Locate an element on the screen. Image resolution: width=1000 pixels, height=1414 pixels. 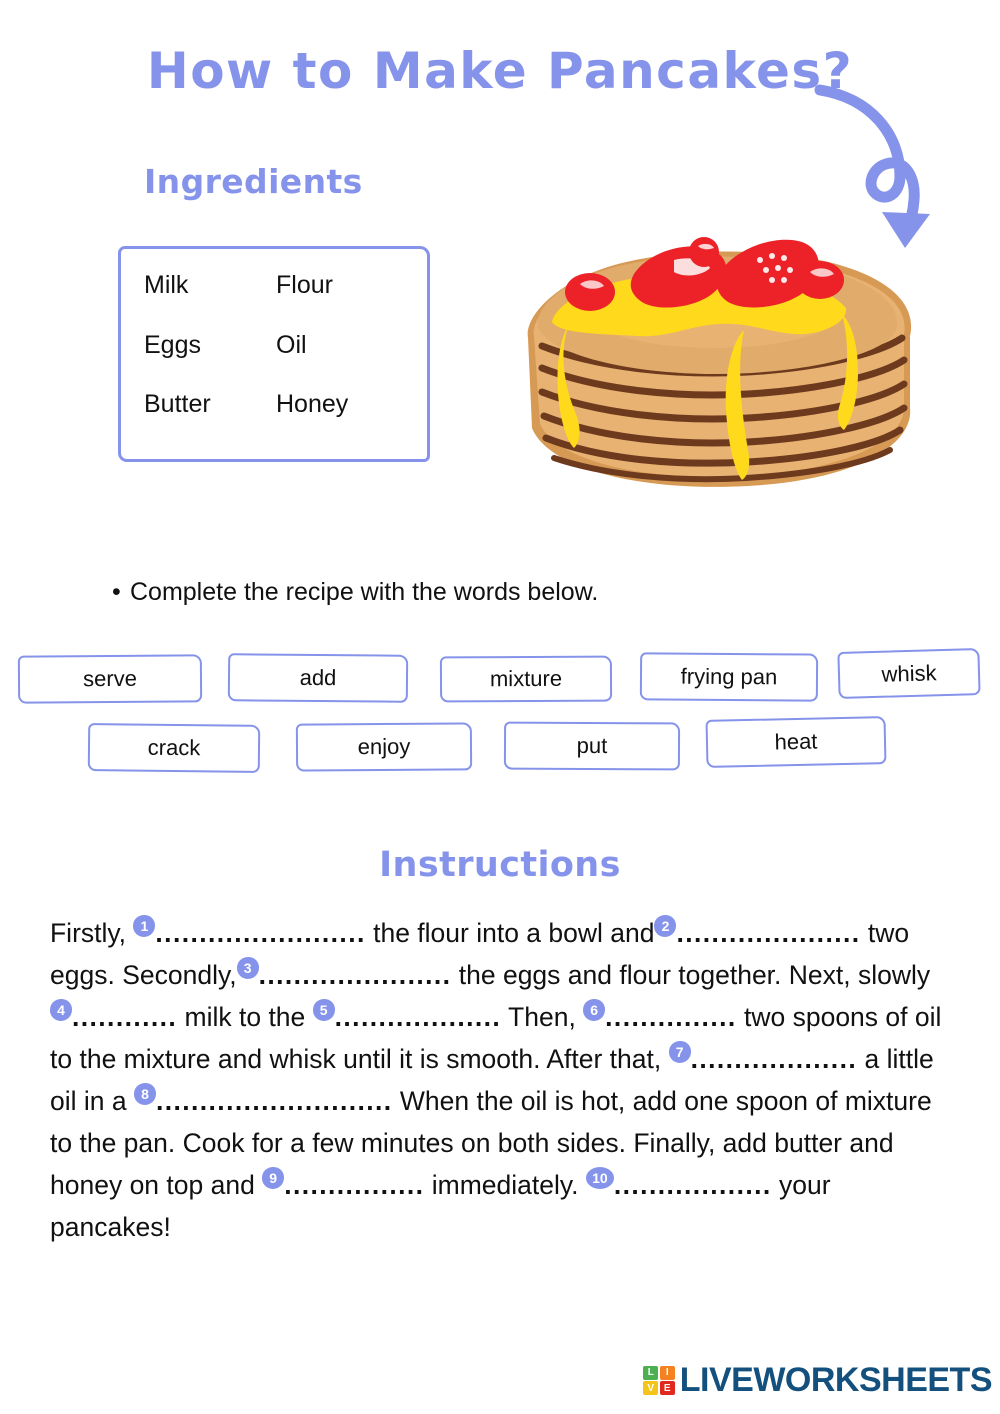
word-chip-label: whisk is located at coordinates (909, 673).